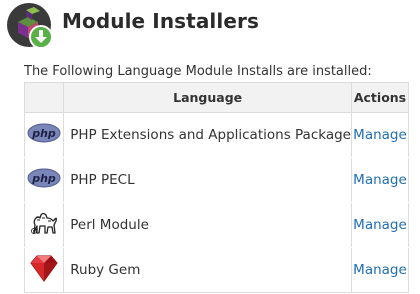  What do you see at coordinates (207, 97) in the screenshot?
I see `language-column-header: Language` at bounding box center [207, 97].